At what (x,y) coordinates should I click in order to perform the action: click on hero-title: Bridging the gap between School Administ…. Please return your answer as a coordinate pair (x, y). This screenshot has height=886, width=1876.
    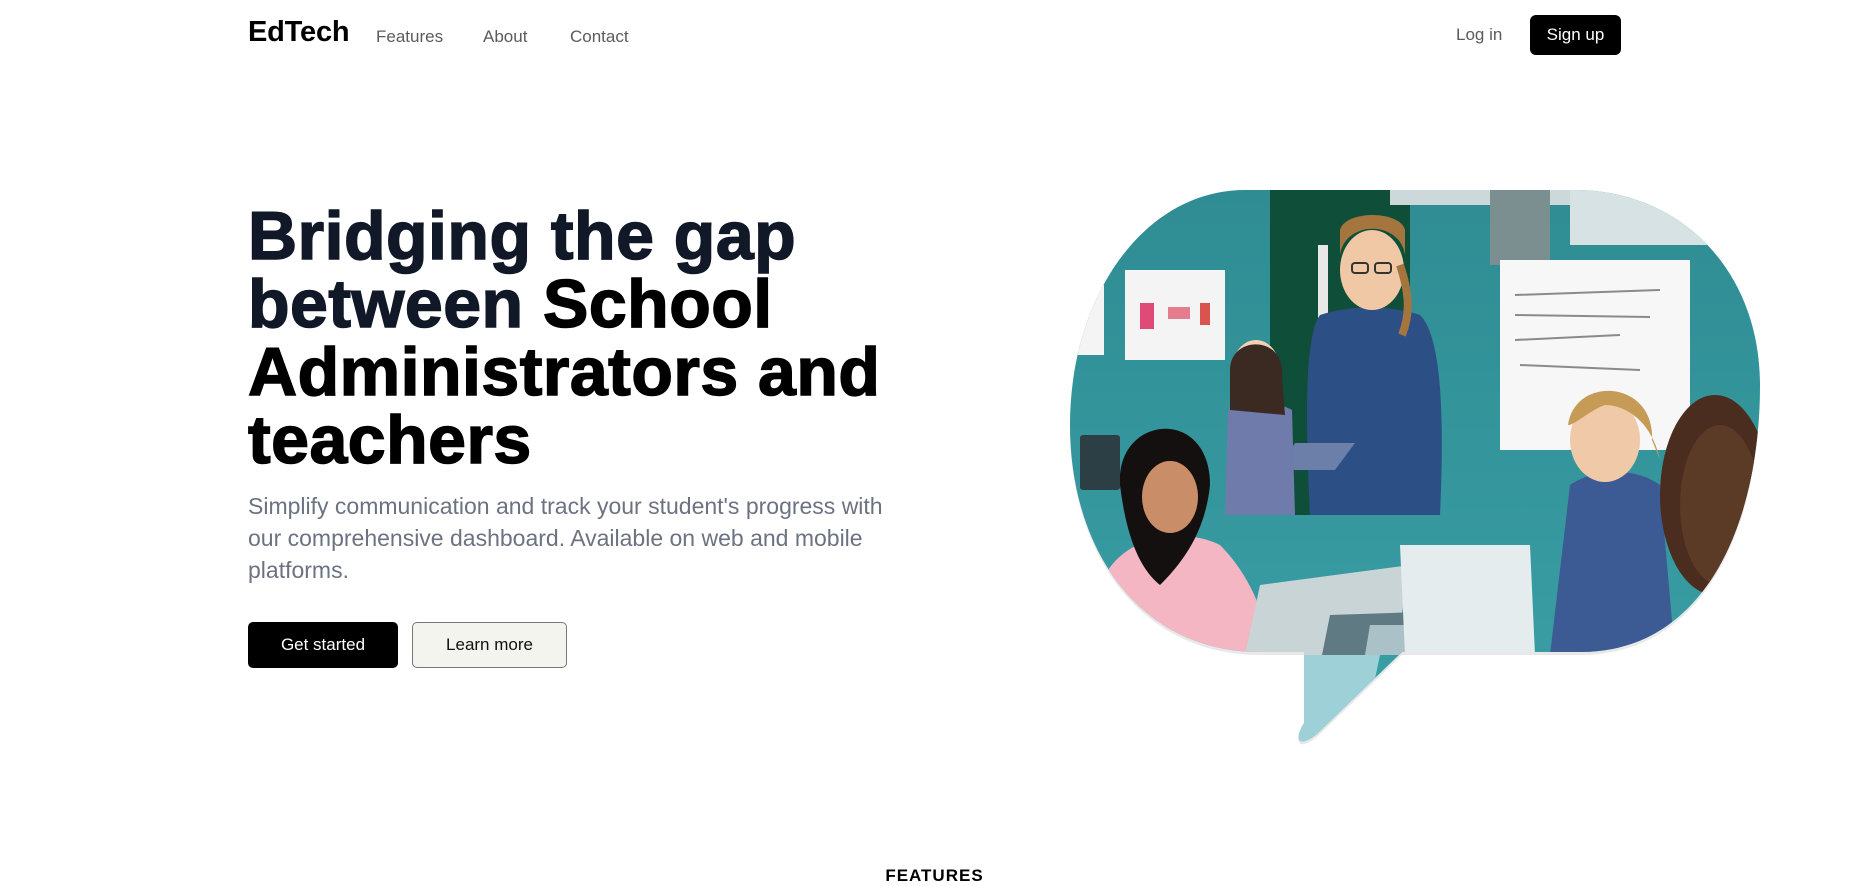
    Looking at the image, I should click on (627, 338).